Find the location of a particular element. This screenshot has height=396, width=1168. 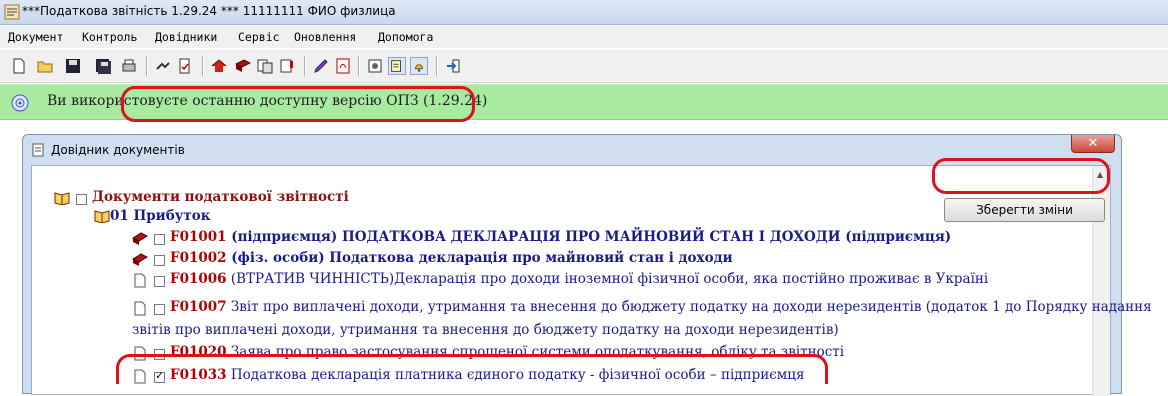

save-icon is located at coordinates (73, 66).